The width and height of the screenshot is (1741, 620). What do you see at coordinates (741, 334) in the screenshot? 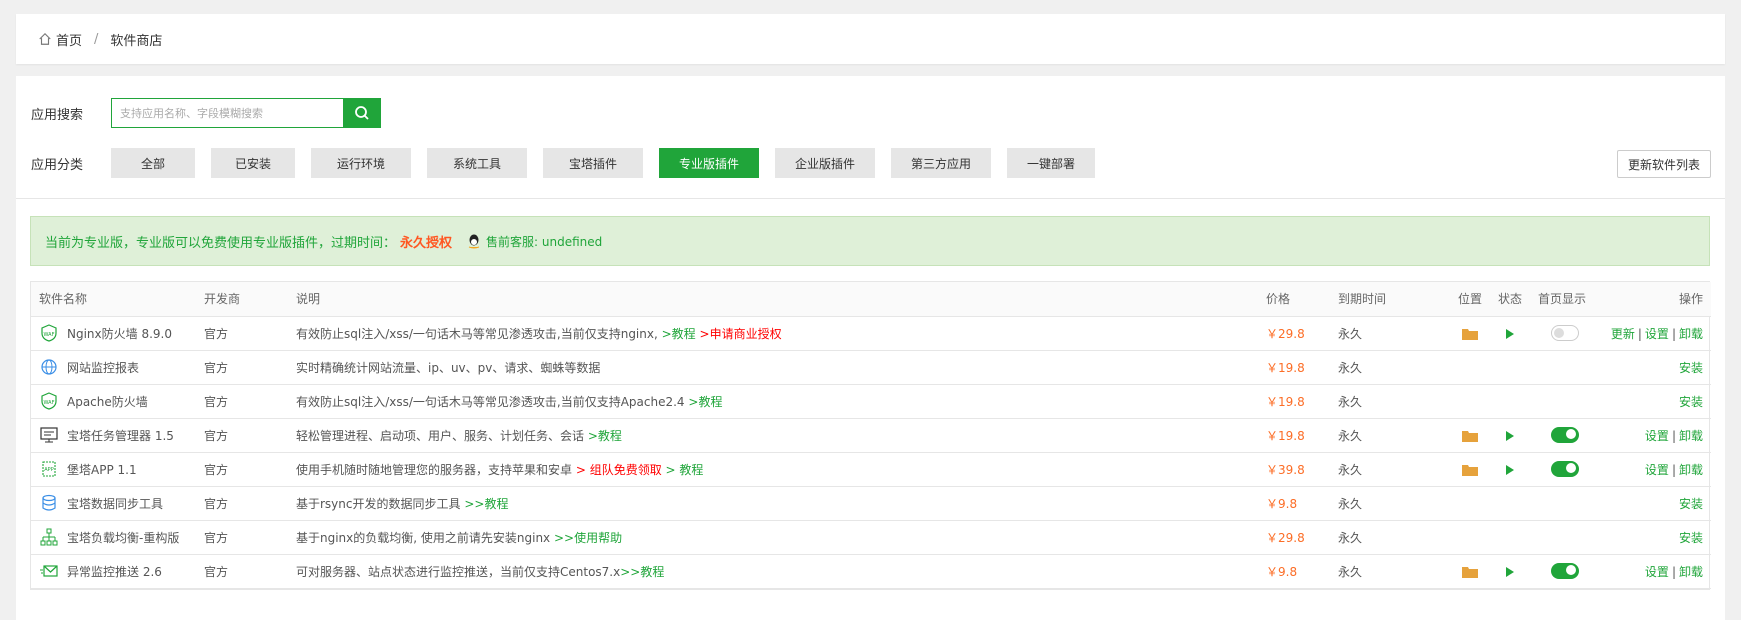
I see `row-commercial-link: >申请商业授权` at bounding box center [741, 334].